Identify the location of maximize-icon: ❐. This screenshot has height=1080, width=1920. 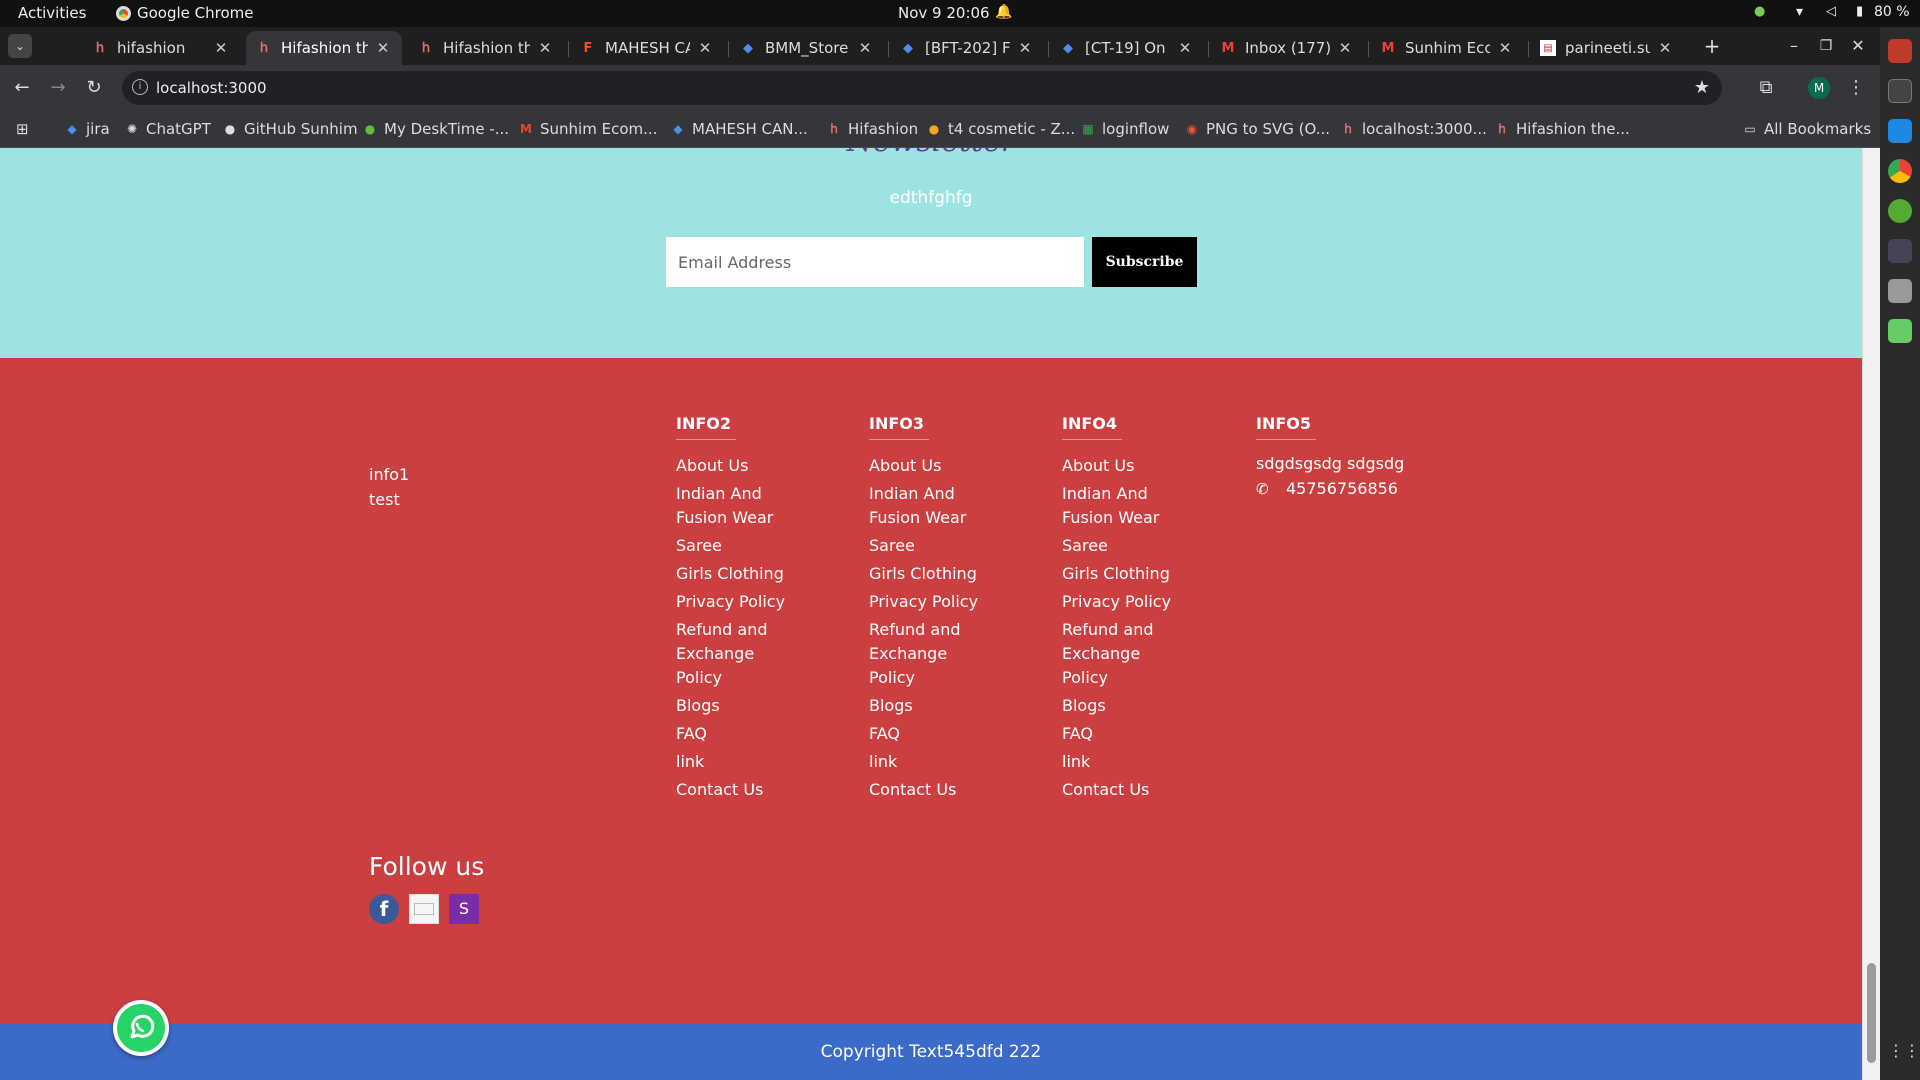
(1826, 46).